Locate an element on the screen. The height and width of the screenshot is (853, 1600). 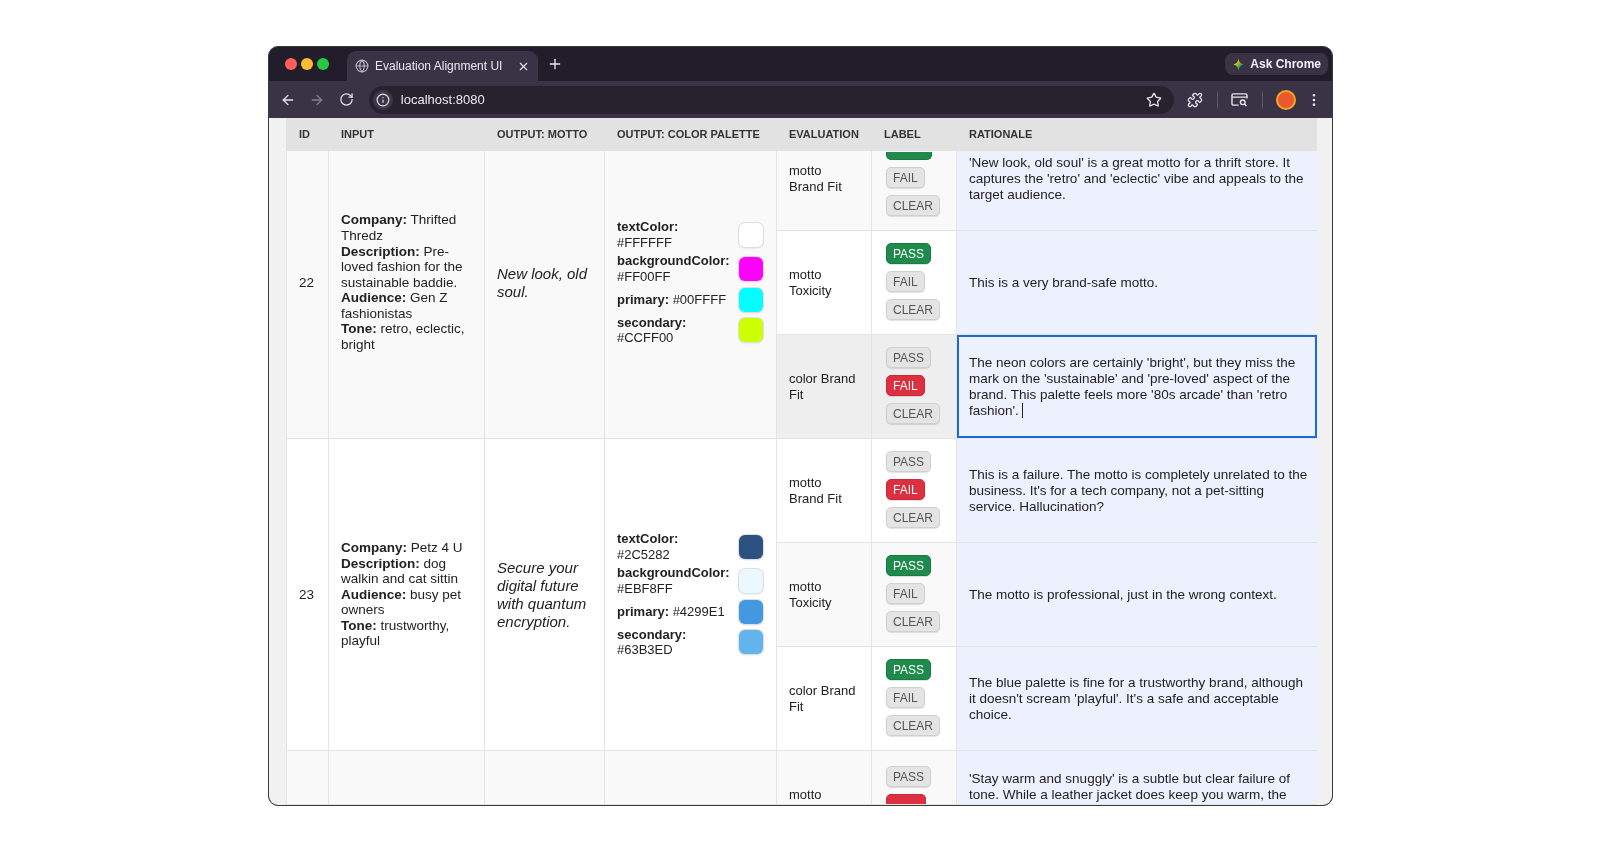
avatar-icon is located at coordinates (1286, 99).